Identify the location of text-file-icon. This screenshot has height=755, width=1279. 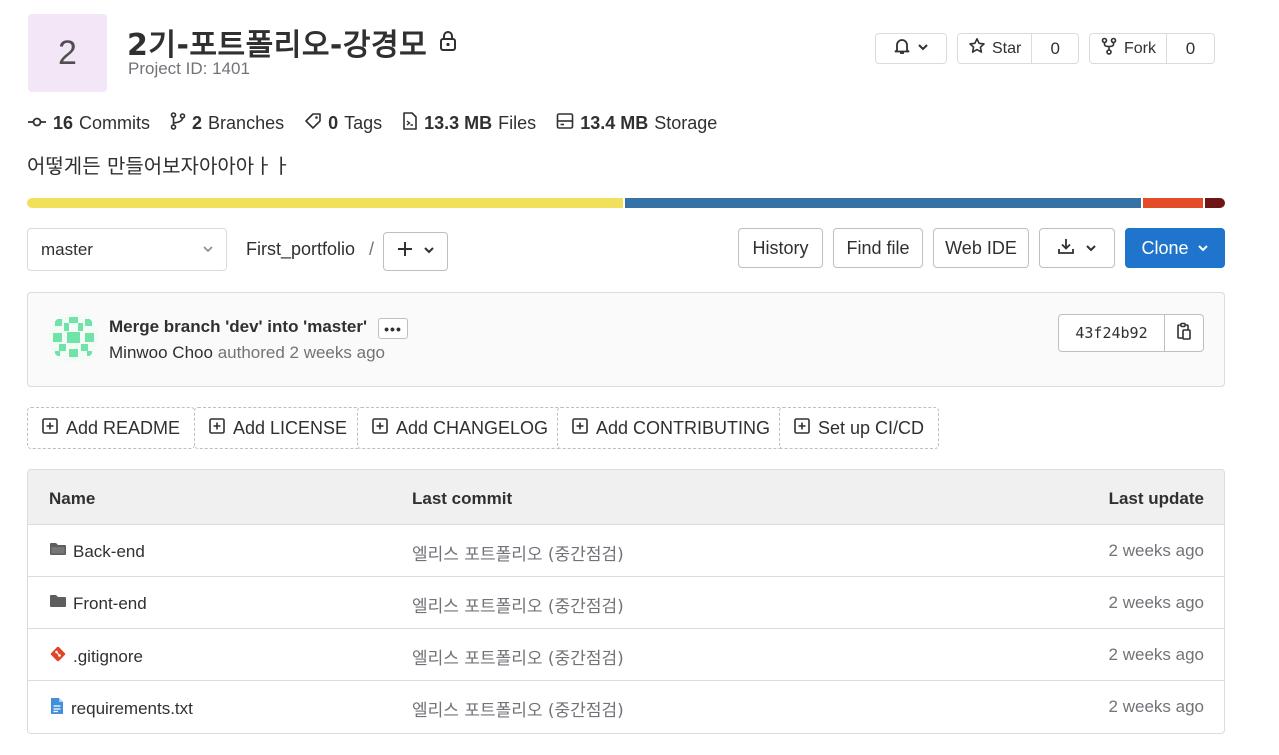
(57, 708).